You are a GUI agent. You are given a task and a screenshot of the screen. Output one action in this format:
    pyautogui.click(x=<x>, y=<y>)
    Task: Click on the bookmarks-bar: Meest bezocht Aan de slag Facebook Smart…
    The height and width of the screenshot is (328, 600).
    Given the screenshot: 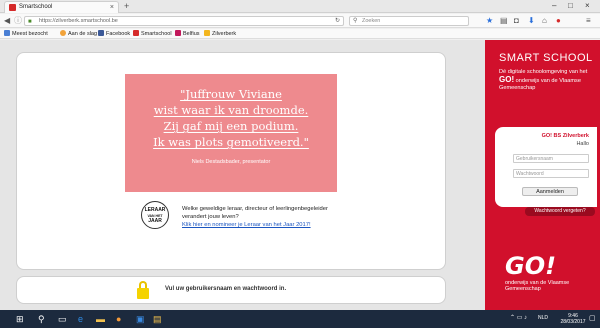 What is the action you would take?
    pyautogui.click(x=300, y=34)
    